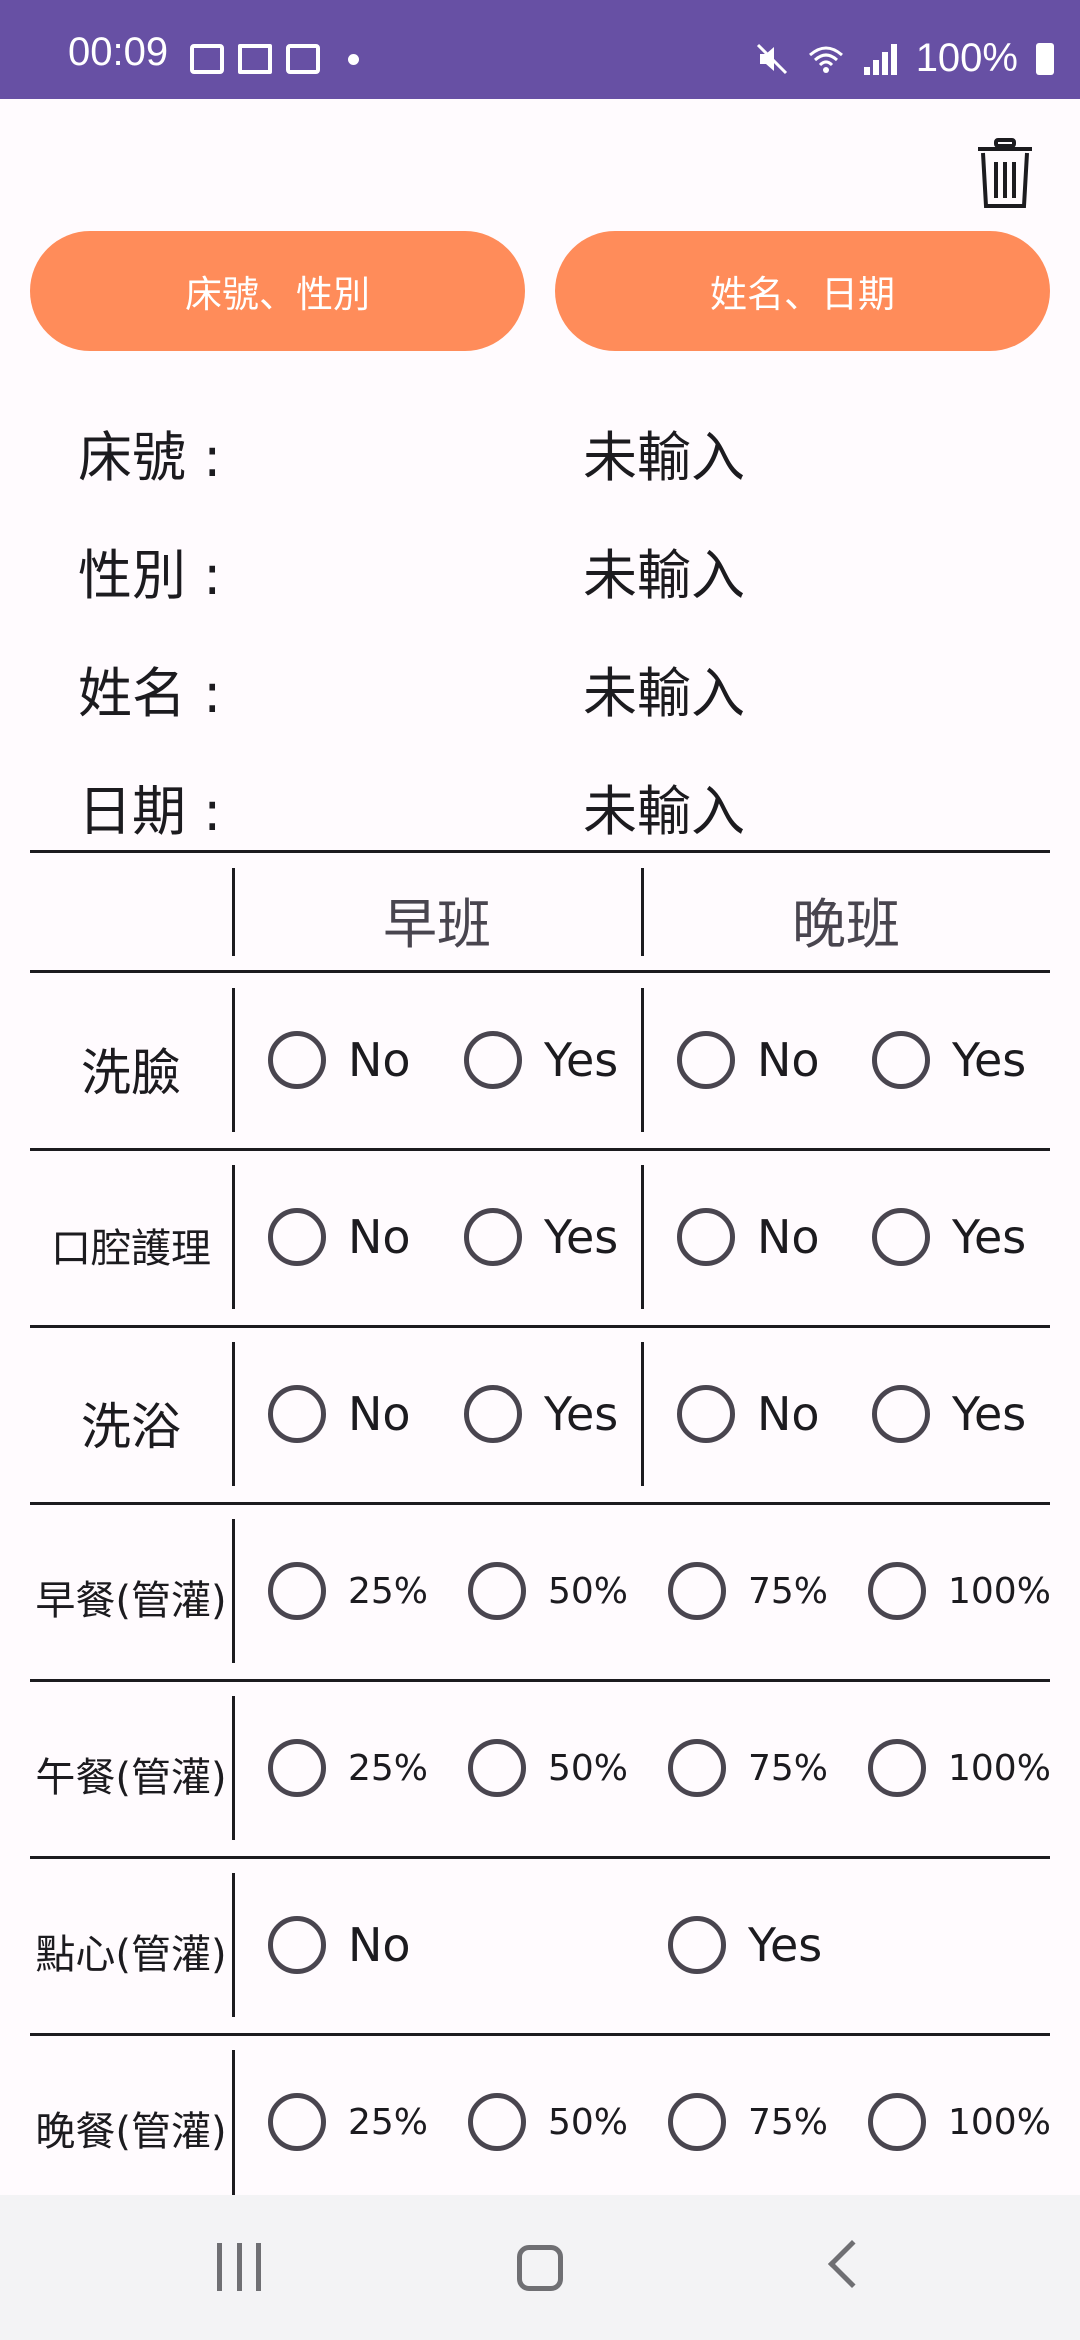  What do you see at coordinates (959, 1591) in the screenshot?
I see `radio-breakfast-100: 100%` at bounding box center [959, 1591].